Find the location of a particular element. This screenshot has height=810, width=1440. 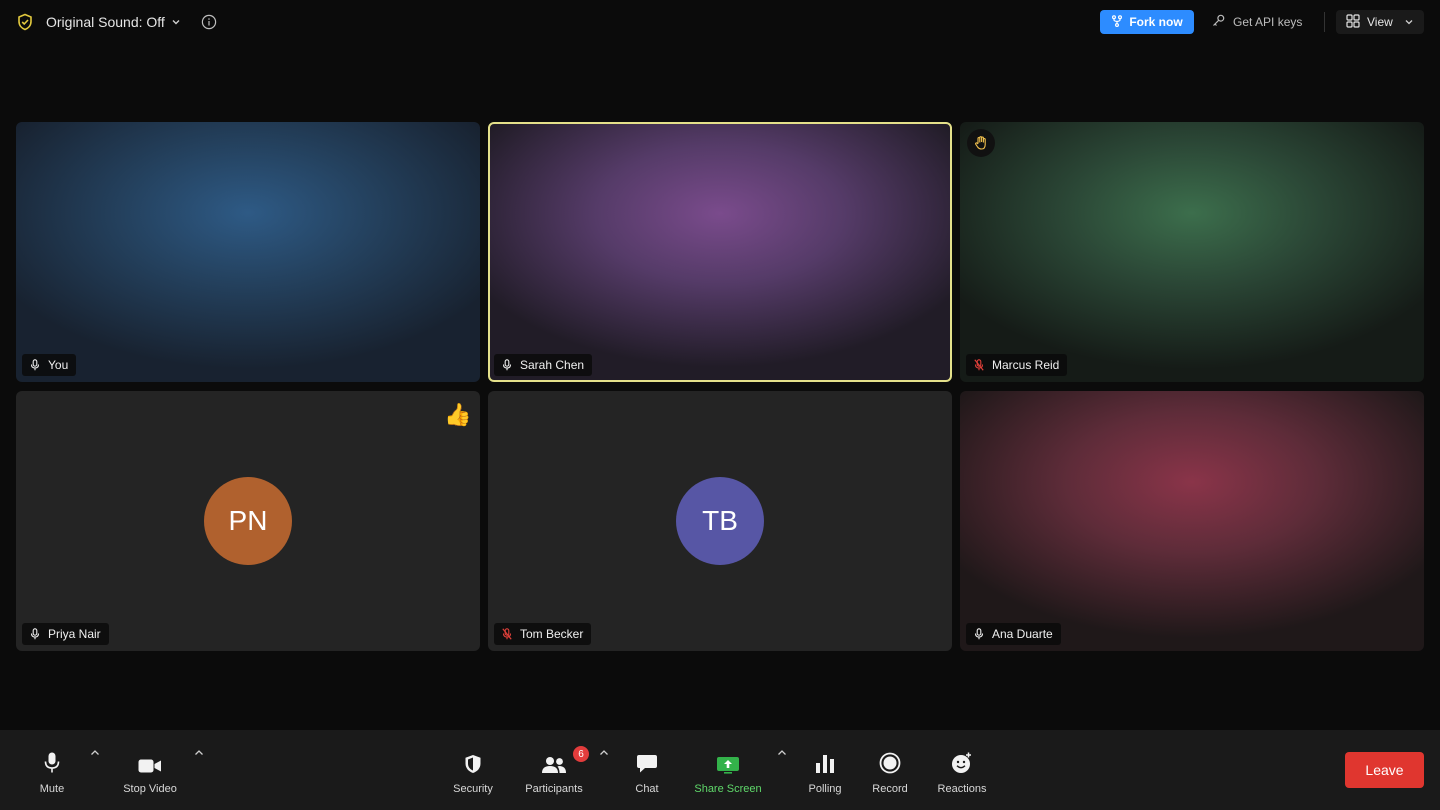

participant-name: Priya Nair is located at coordinates (74, 634).